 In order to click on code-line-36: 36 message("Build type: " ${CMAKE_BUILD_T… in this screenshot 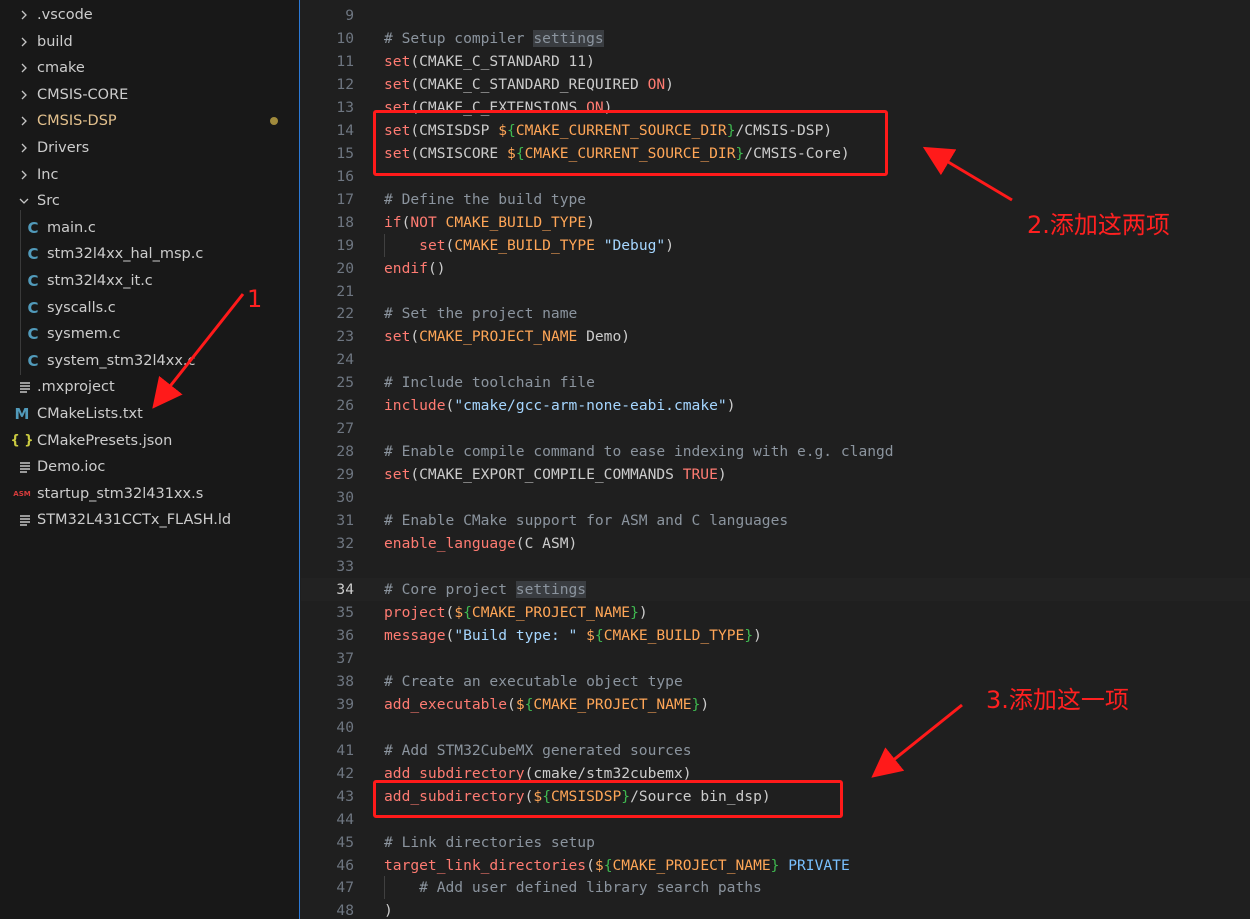, I will do `click(775, 635)`.